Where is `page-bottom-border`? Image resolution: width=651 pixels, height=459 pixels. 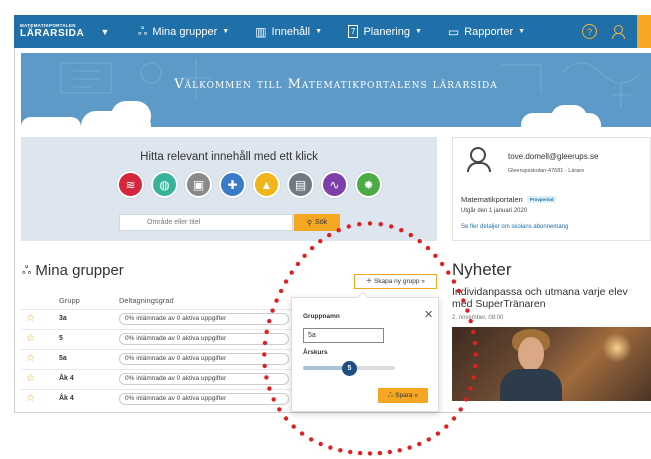 page-bottom-border is located at coordinates (332, 412).